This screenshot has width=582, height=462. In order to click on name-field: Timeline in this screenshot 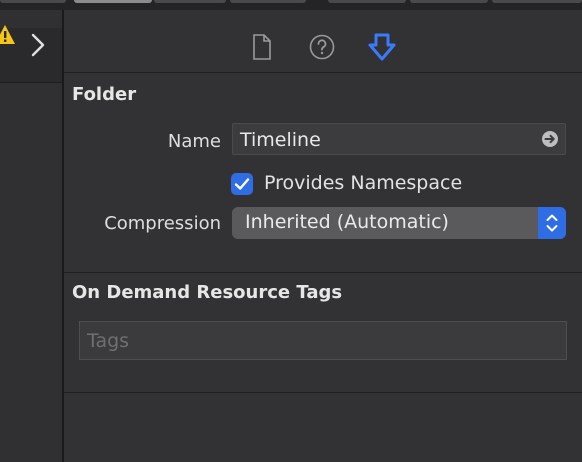, I will do `click(399, 139)`.